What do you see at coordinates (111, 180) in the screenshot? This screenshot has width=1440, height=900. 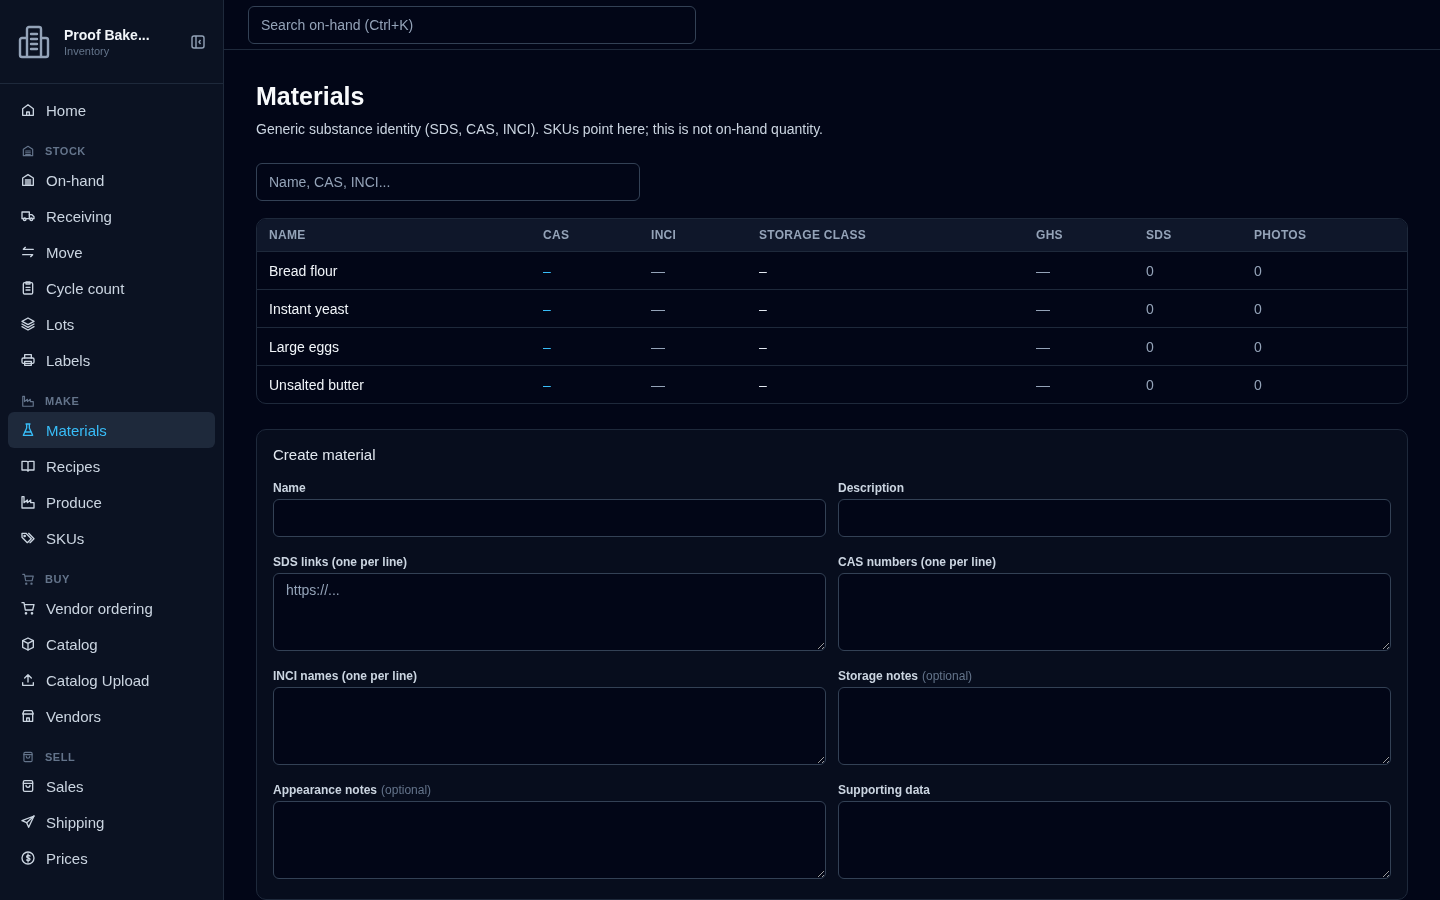 I see `nav-item: On-hand` at bounding box center [111, 180].